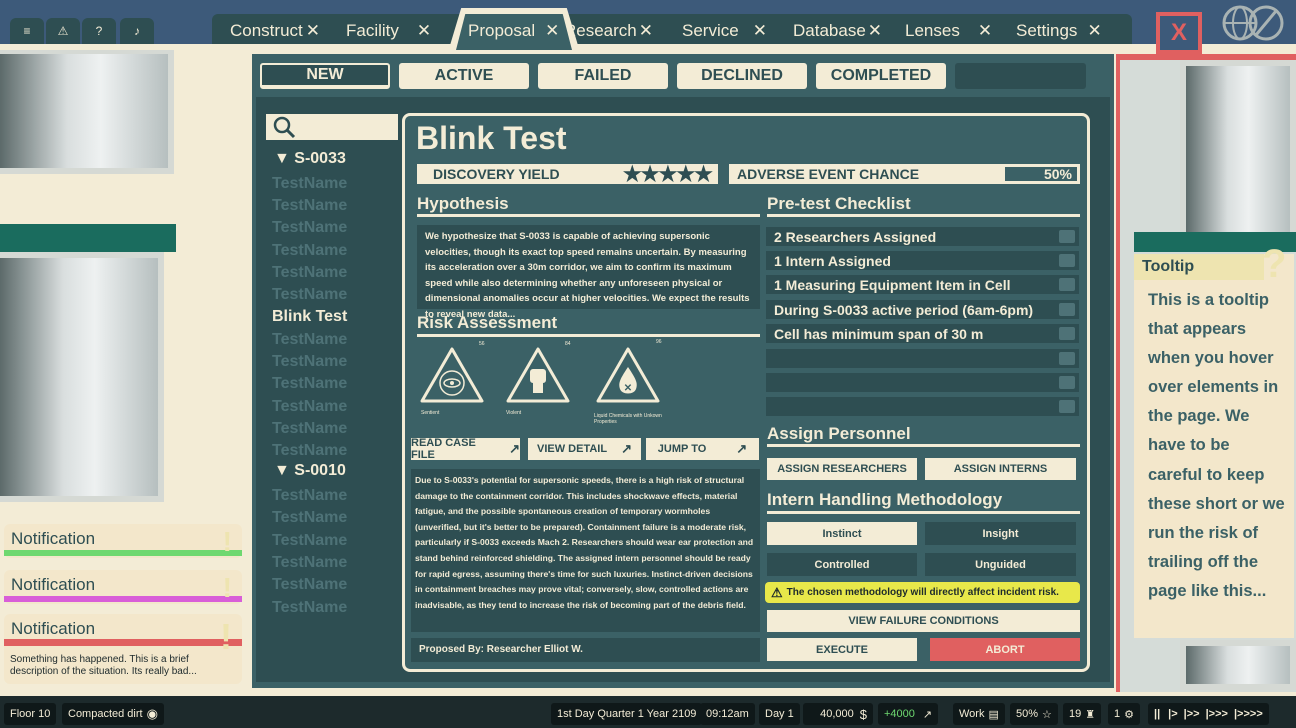 The width and height of the screenshot is (1296, 728). I want to click on terrain-indicator: Compacted dirt ◉, so click(113, 714).